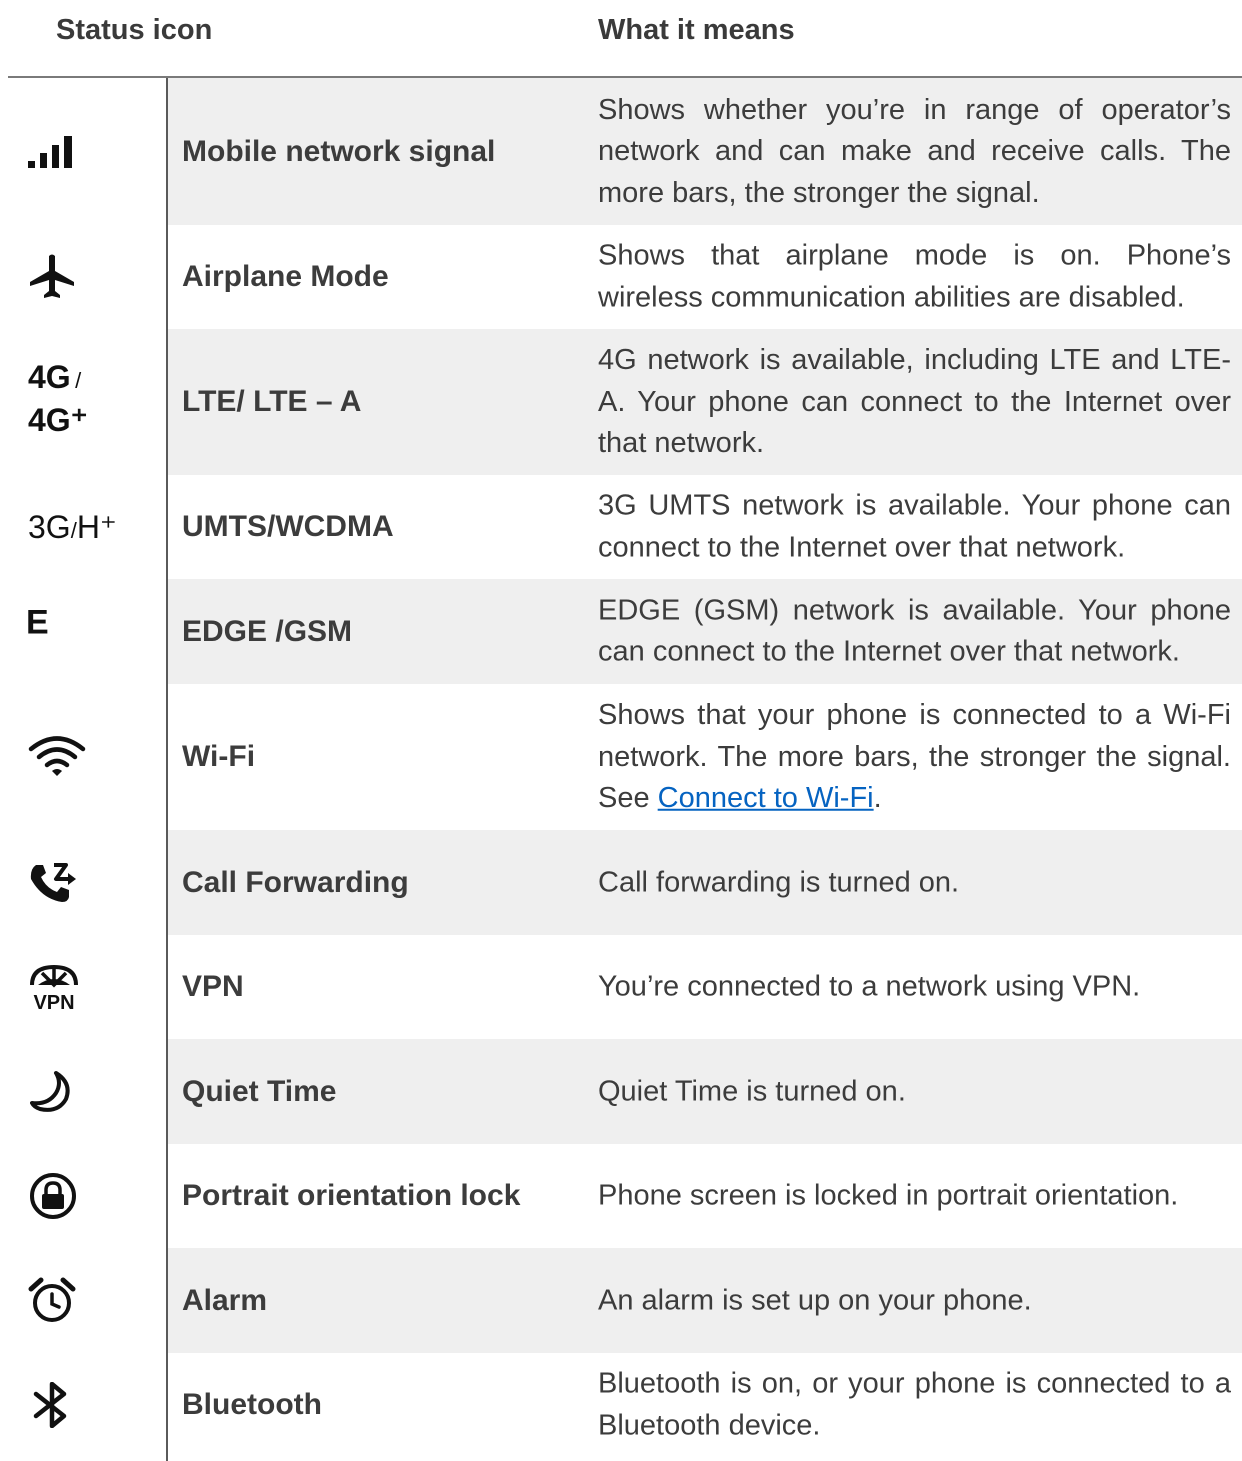 The image size is (1242, 1461). I want to click on row-name: EDGE /GSM, so click(267, 631).